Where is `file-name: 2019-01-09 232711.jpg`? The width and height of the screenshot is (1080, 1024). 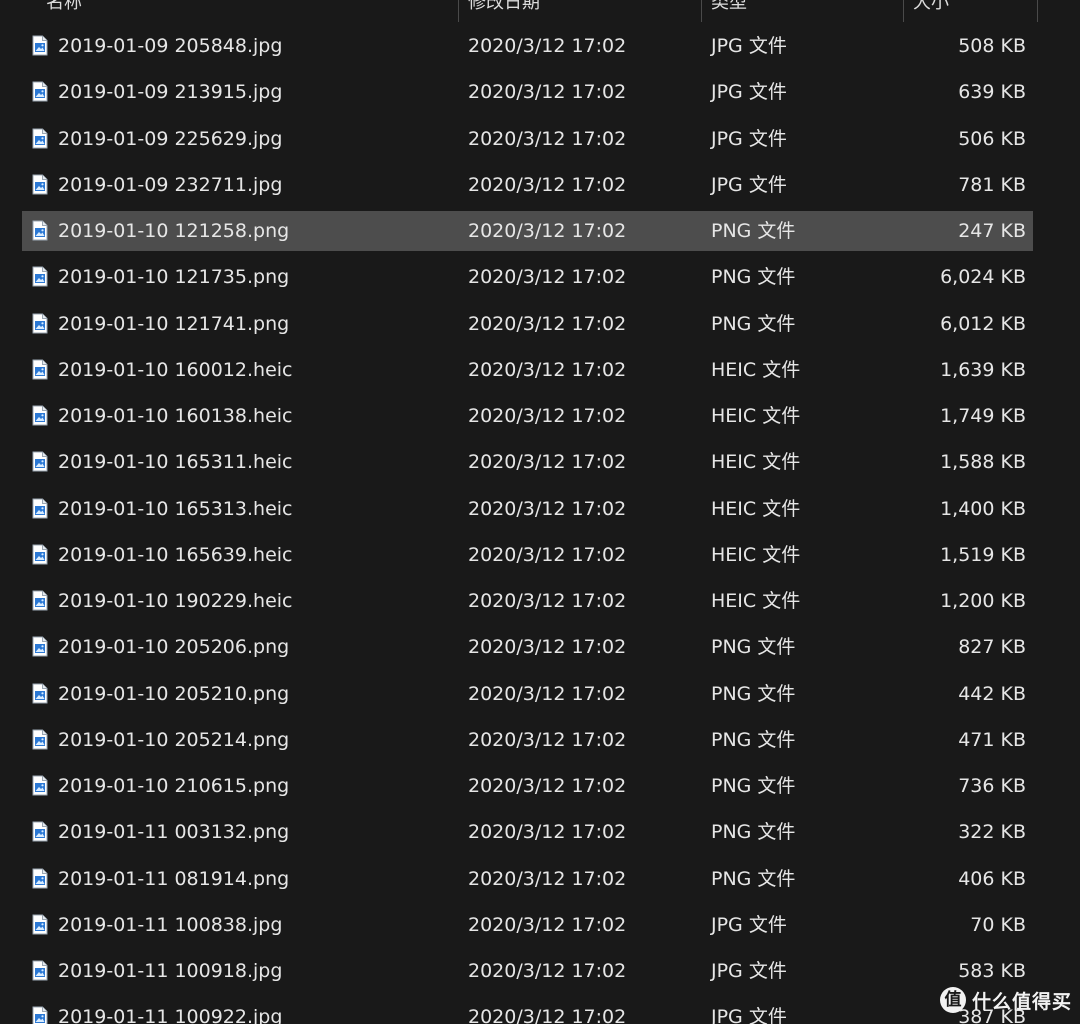
file-name: 2019-01-09 232711.jpg is located at coordinates (170, 184).